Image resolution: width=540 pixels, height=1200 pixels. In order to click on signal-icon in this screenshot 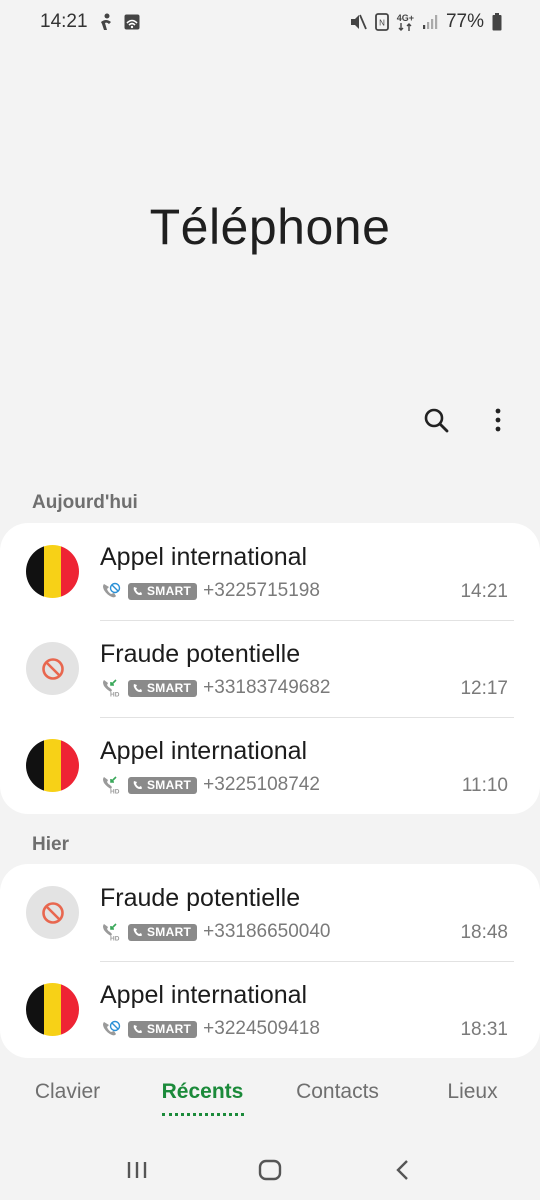, I will do `click(430, 22)`.